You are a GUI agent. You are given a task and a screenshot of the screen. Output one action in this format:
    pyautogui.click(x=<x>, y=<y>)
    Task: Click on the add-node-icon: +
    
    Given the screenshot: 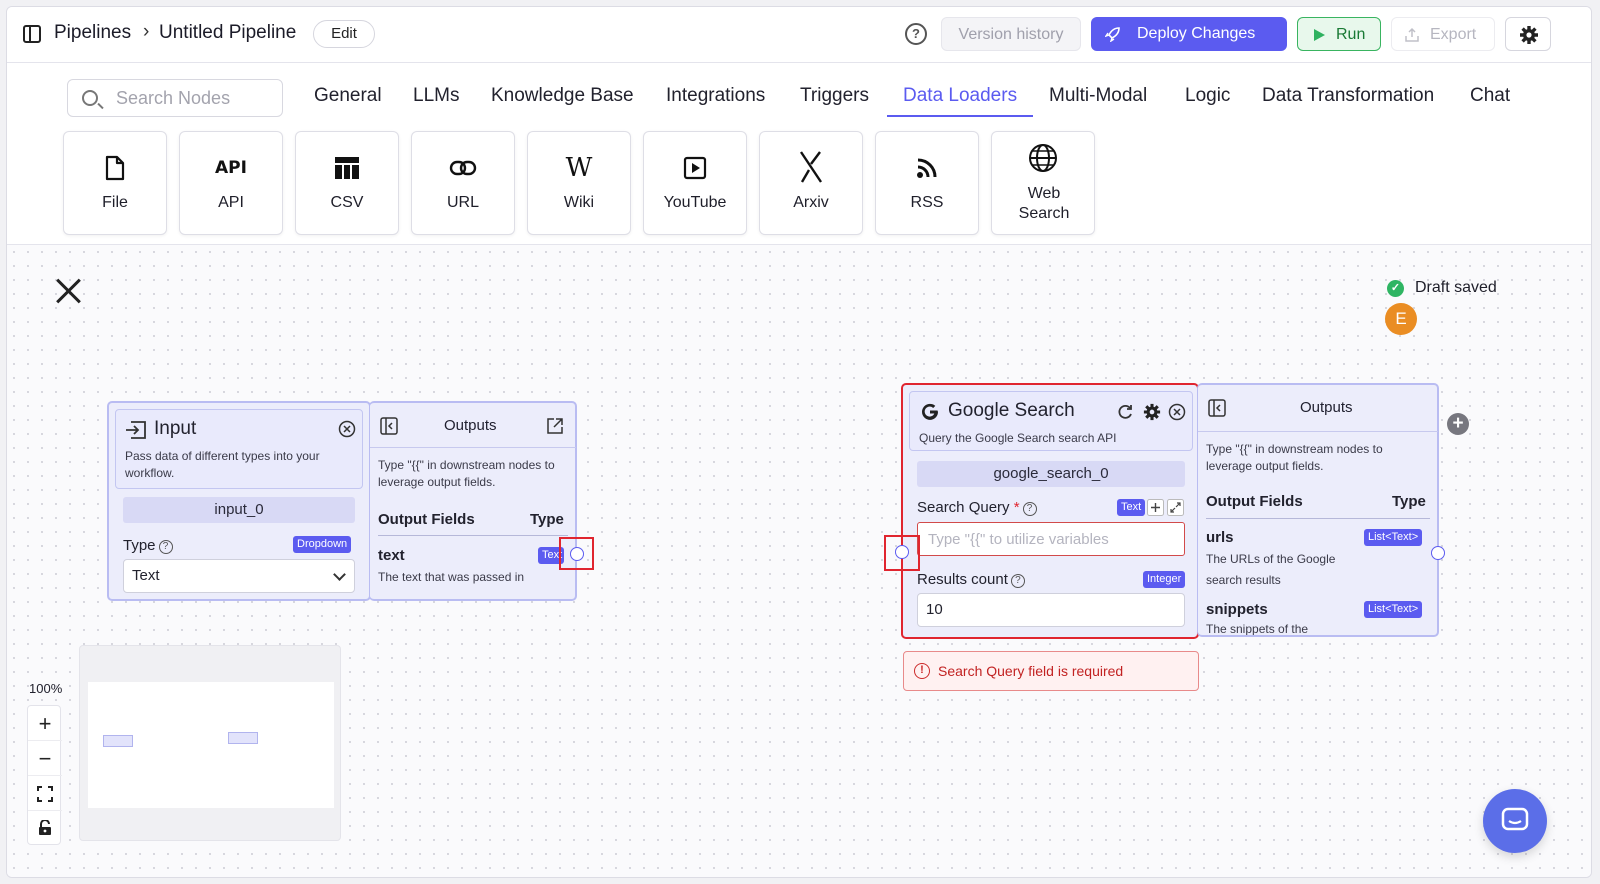 What is the action you would take?
    pyautogui.click(x=1458, y=424)
    